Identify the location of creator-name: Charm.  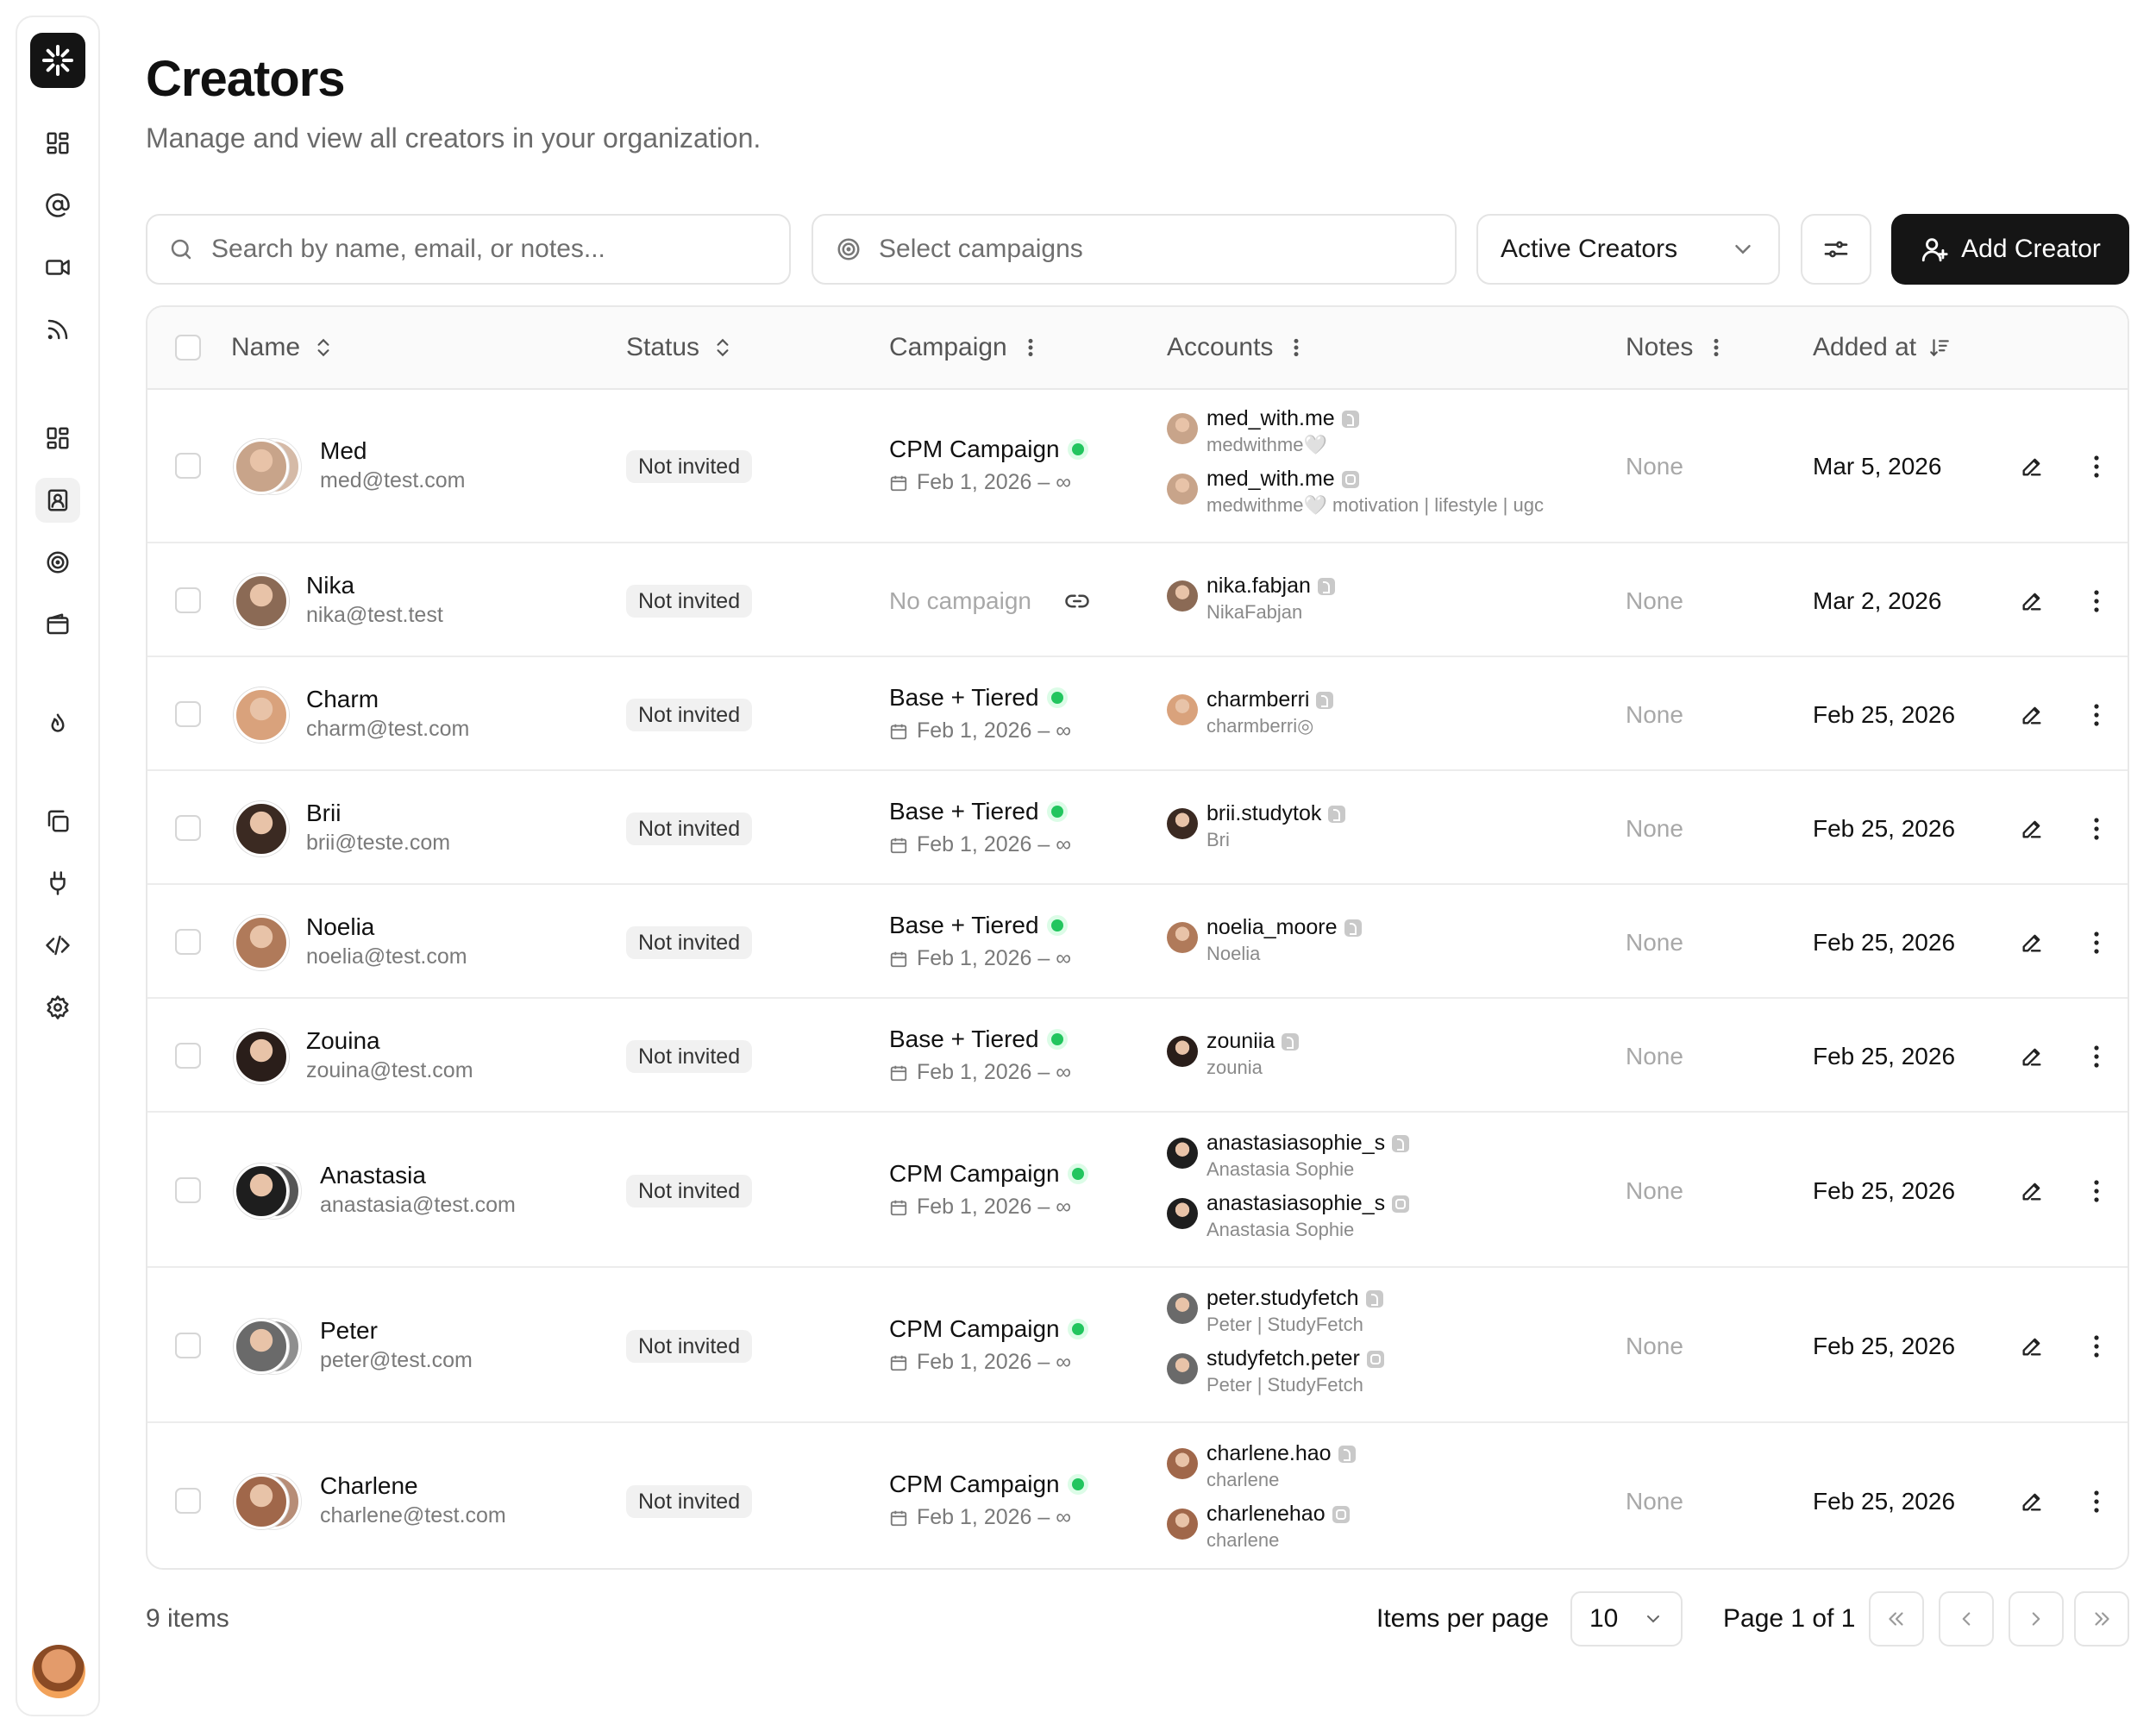
(342, 700).